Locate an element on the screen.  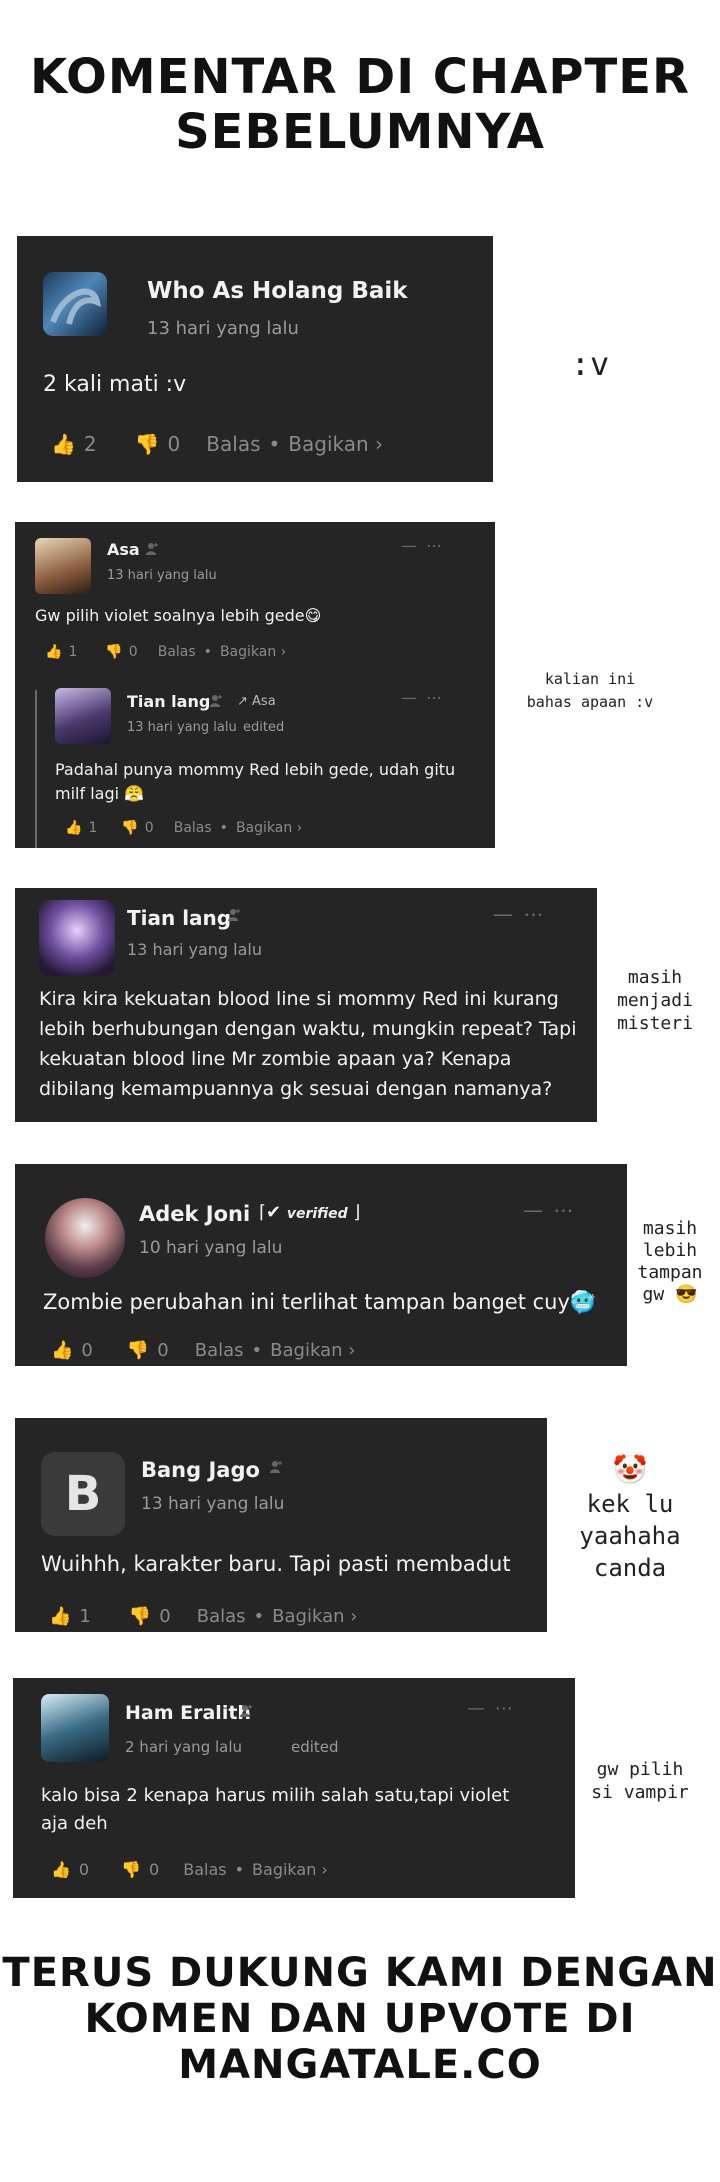
comment-actions: 👍 2 👎 0 Balas • Bagikan › is located at coordinates (217, 444).